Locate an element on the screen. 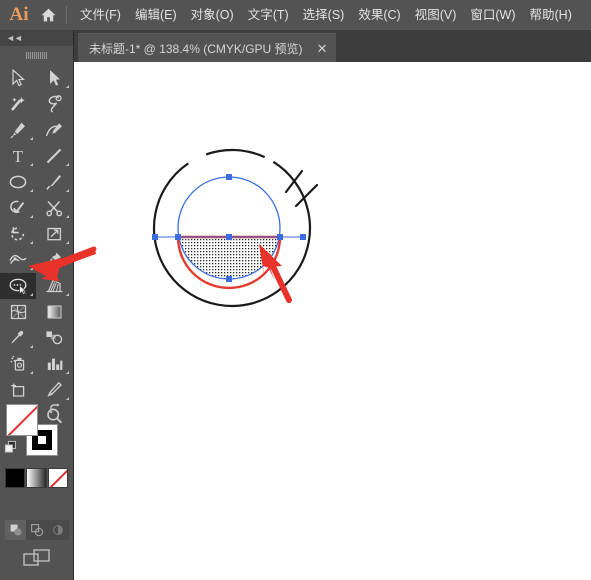 Image resolution: width=591 pixels, height=580 pixels. curvature-tool is located at coordinates (54, 130).